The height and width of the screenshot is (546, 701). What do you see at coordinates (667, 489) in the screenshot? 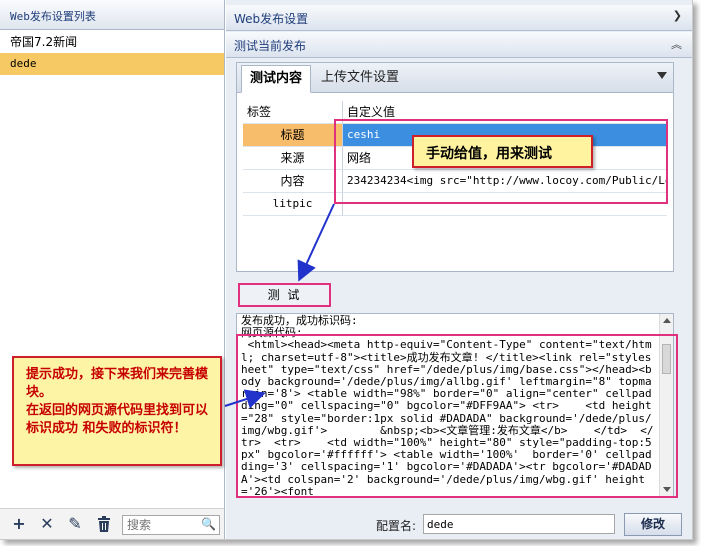
I see `scroll-down-icon` at bounding box center [667, 489].